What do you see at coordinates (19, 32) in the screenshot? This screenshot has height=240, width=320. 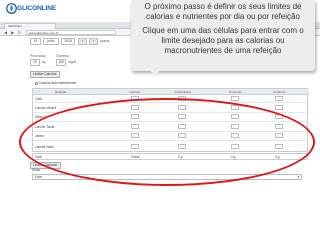 I see `reload-icon: ↻` at bounding box center [19, 32].